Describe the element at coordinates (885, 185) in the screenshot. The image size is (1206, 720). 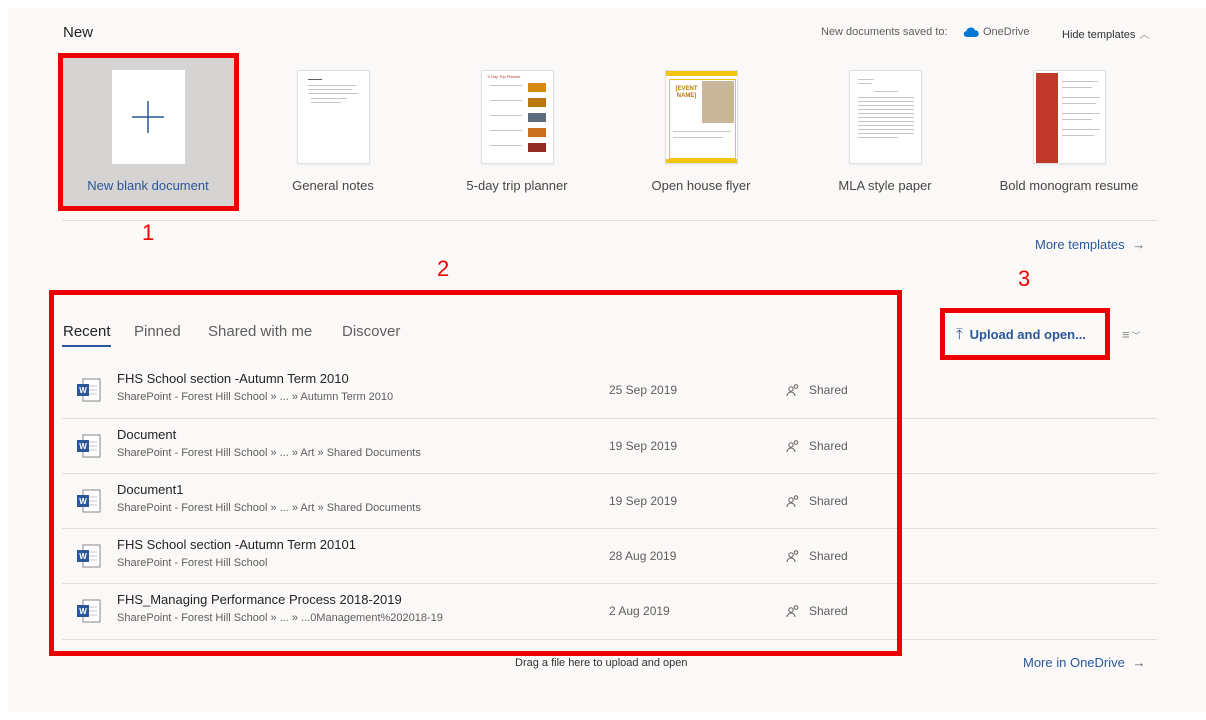
I see `template-label: MLA style paper` at that location.